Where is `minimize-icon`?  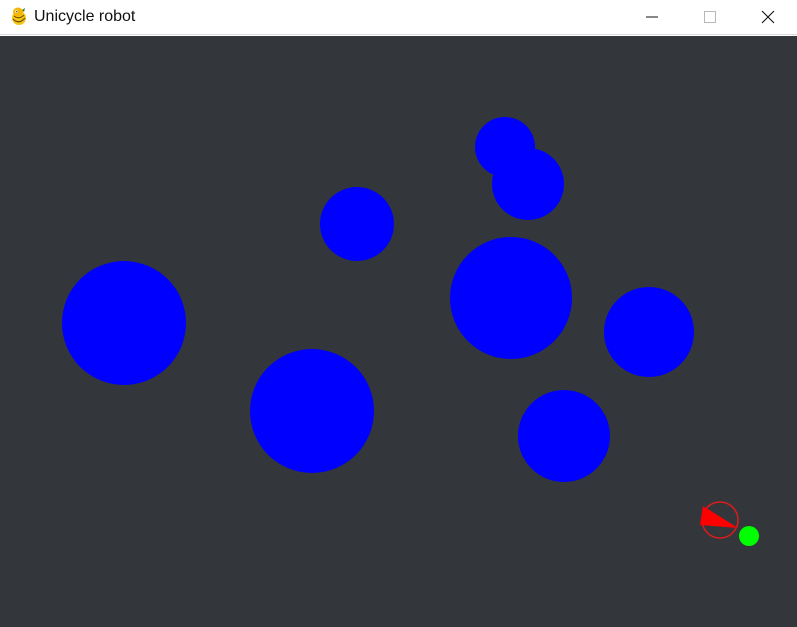 minimize-icon is located at coordinates (652, 17).